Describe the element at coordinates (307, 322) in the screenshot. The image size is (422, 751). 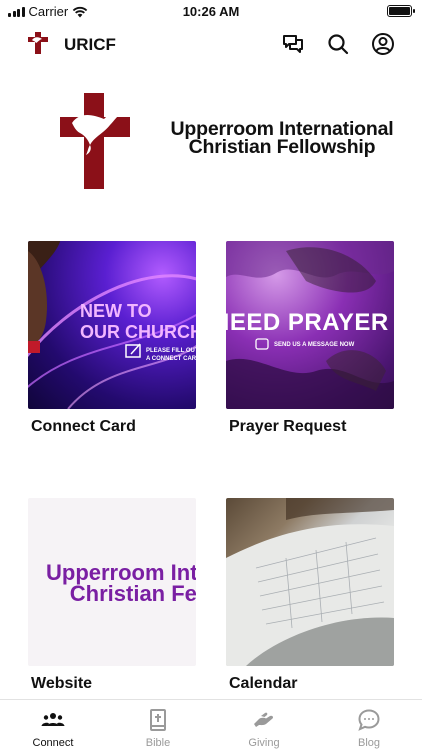
I see `prayer-banner: NEED PRAYER` at that location.